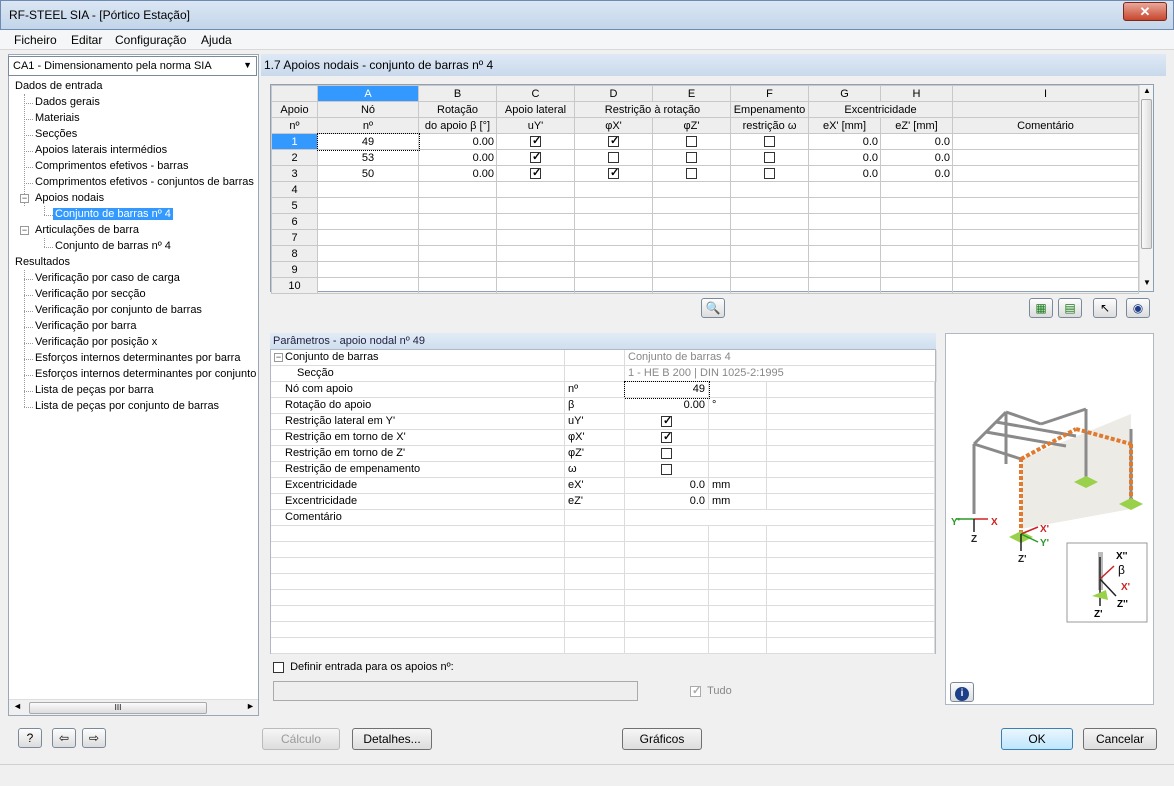 The height and width of the screenshot is (786, 1174). What do you see at coordinates (667, 390) in the screenshot?
I see `param-value: 49` at bounding box center [667, 390].